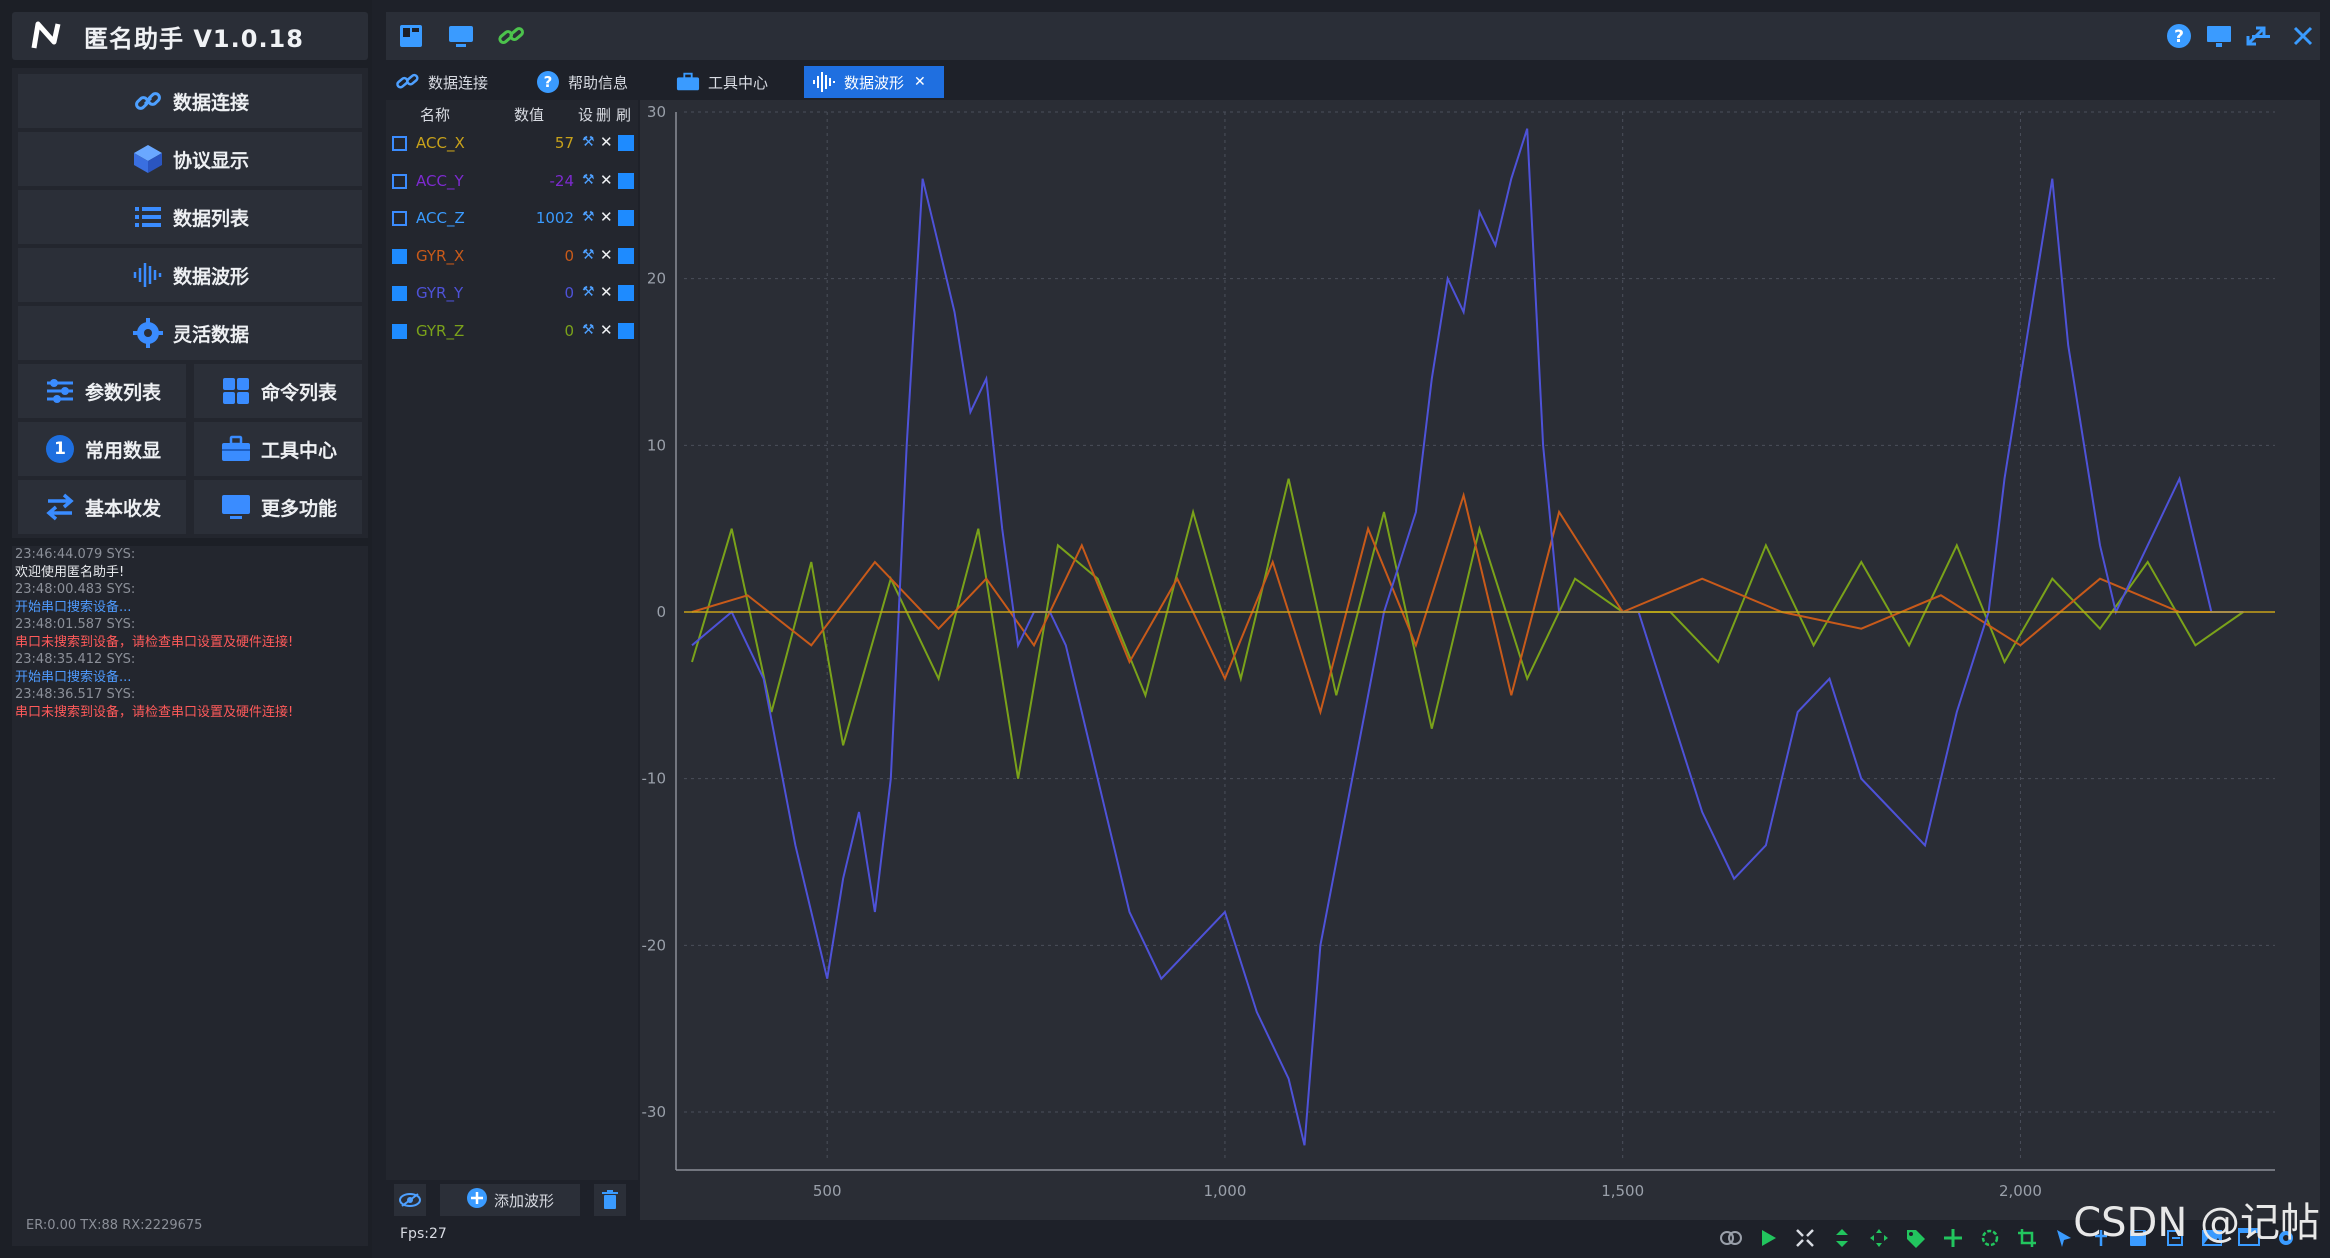 The width and height of the screenshot is (2330, 1258). Describe the element at coordinates (2219, 36) in the screenshot. I see `monitor-icon` at that location.